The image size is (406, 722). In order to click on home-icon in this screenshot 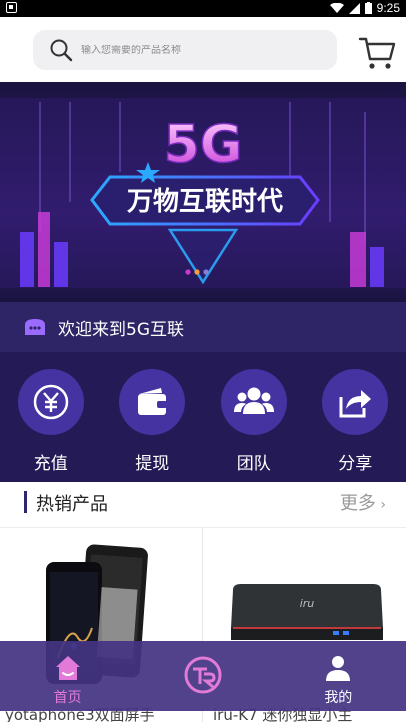, I will do `click(67, 668)`.